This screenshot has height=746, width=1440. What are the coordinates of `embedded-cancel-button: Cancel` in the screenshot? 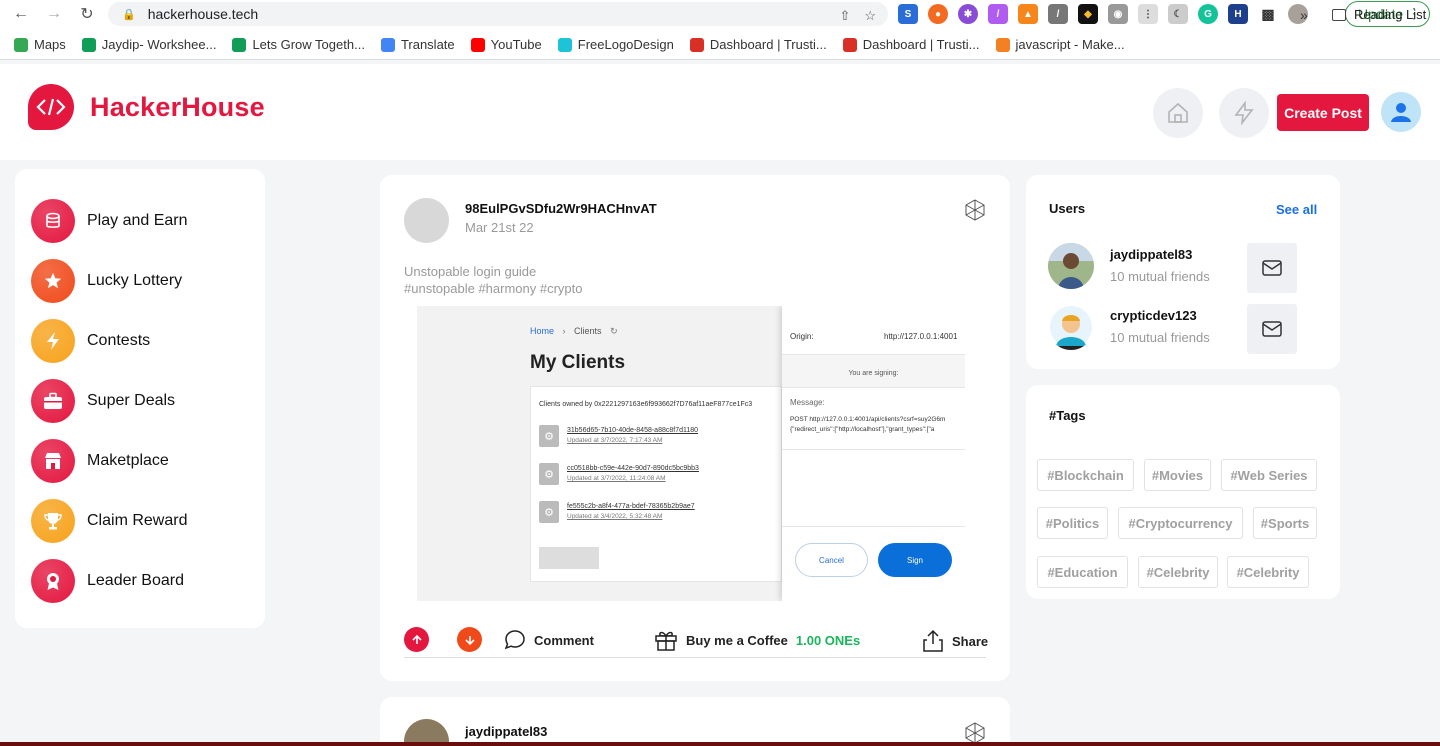 It's located at (831, 560).